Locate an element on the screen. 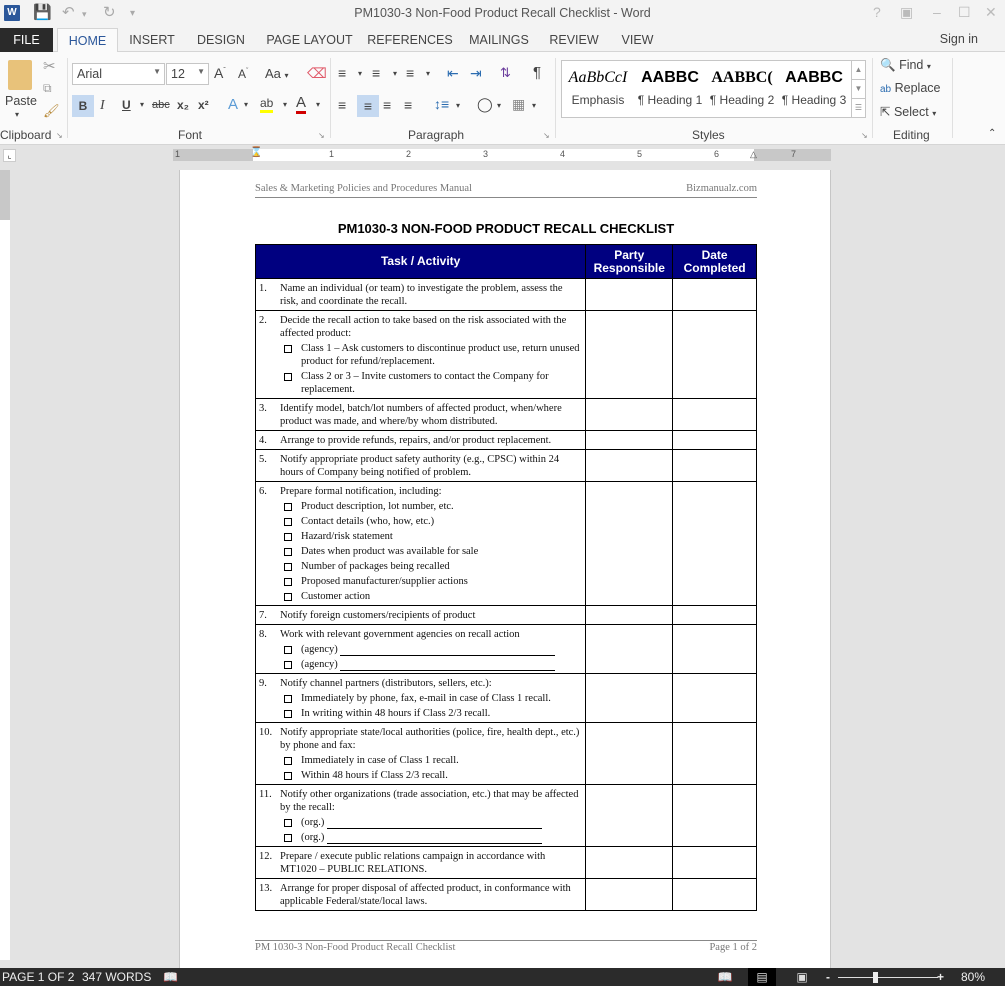 The image size is (1005, 986). minimize-icon: – is located at coordinates (937, 12).